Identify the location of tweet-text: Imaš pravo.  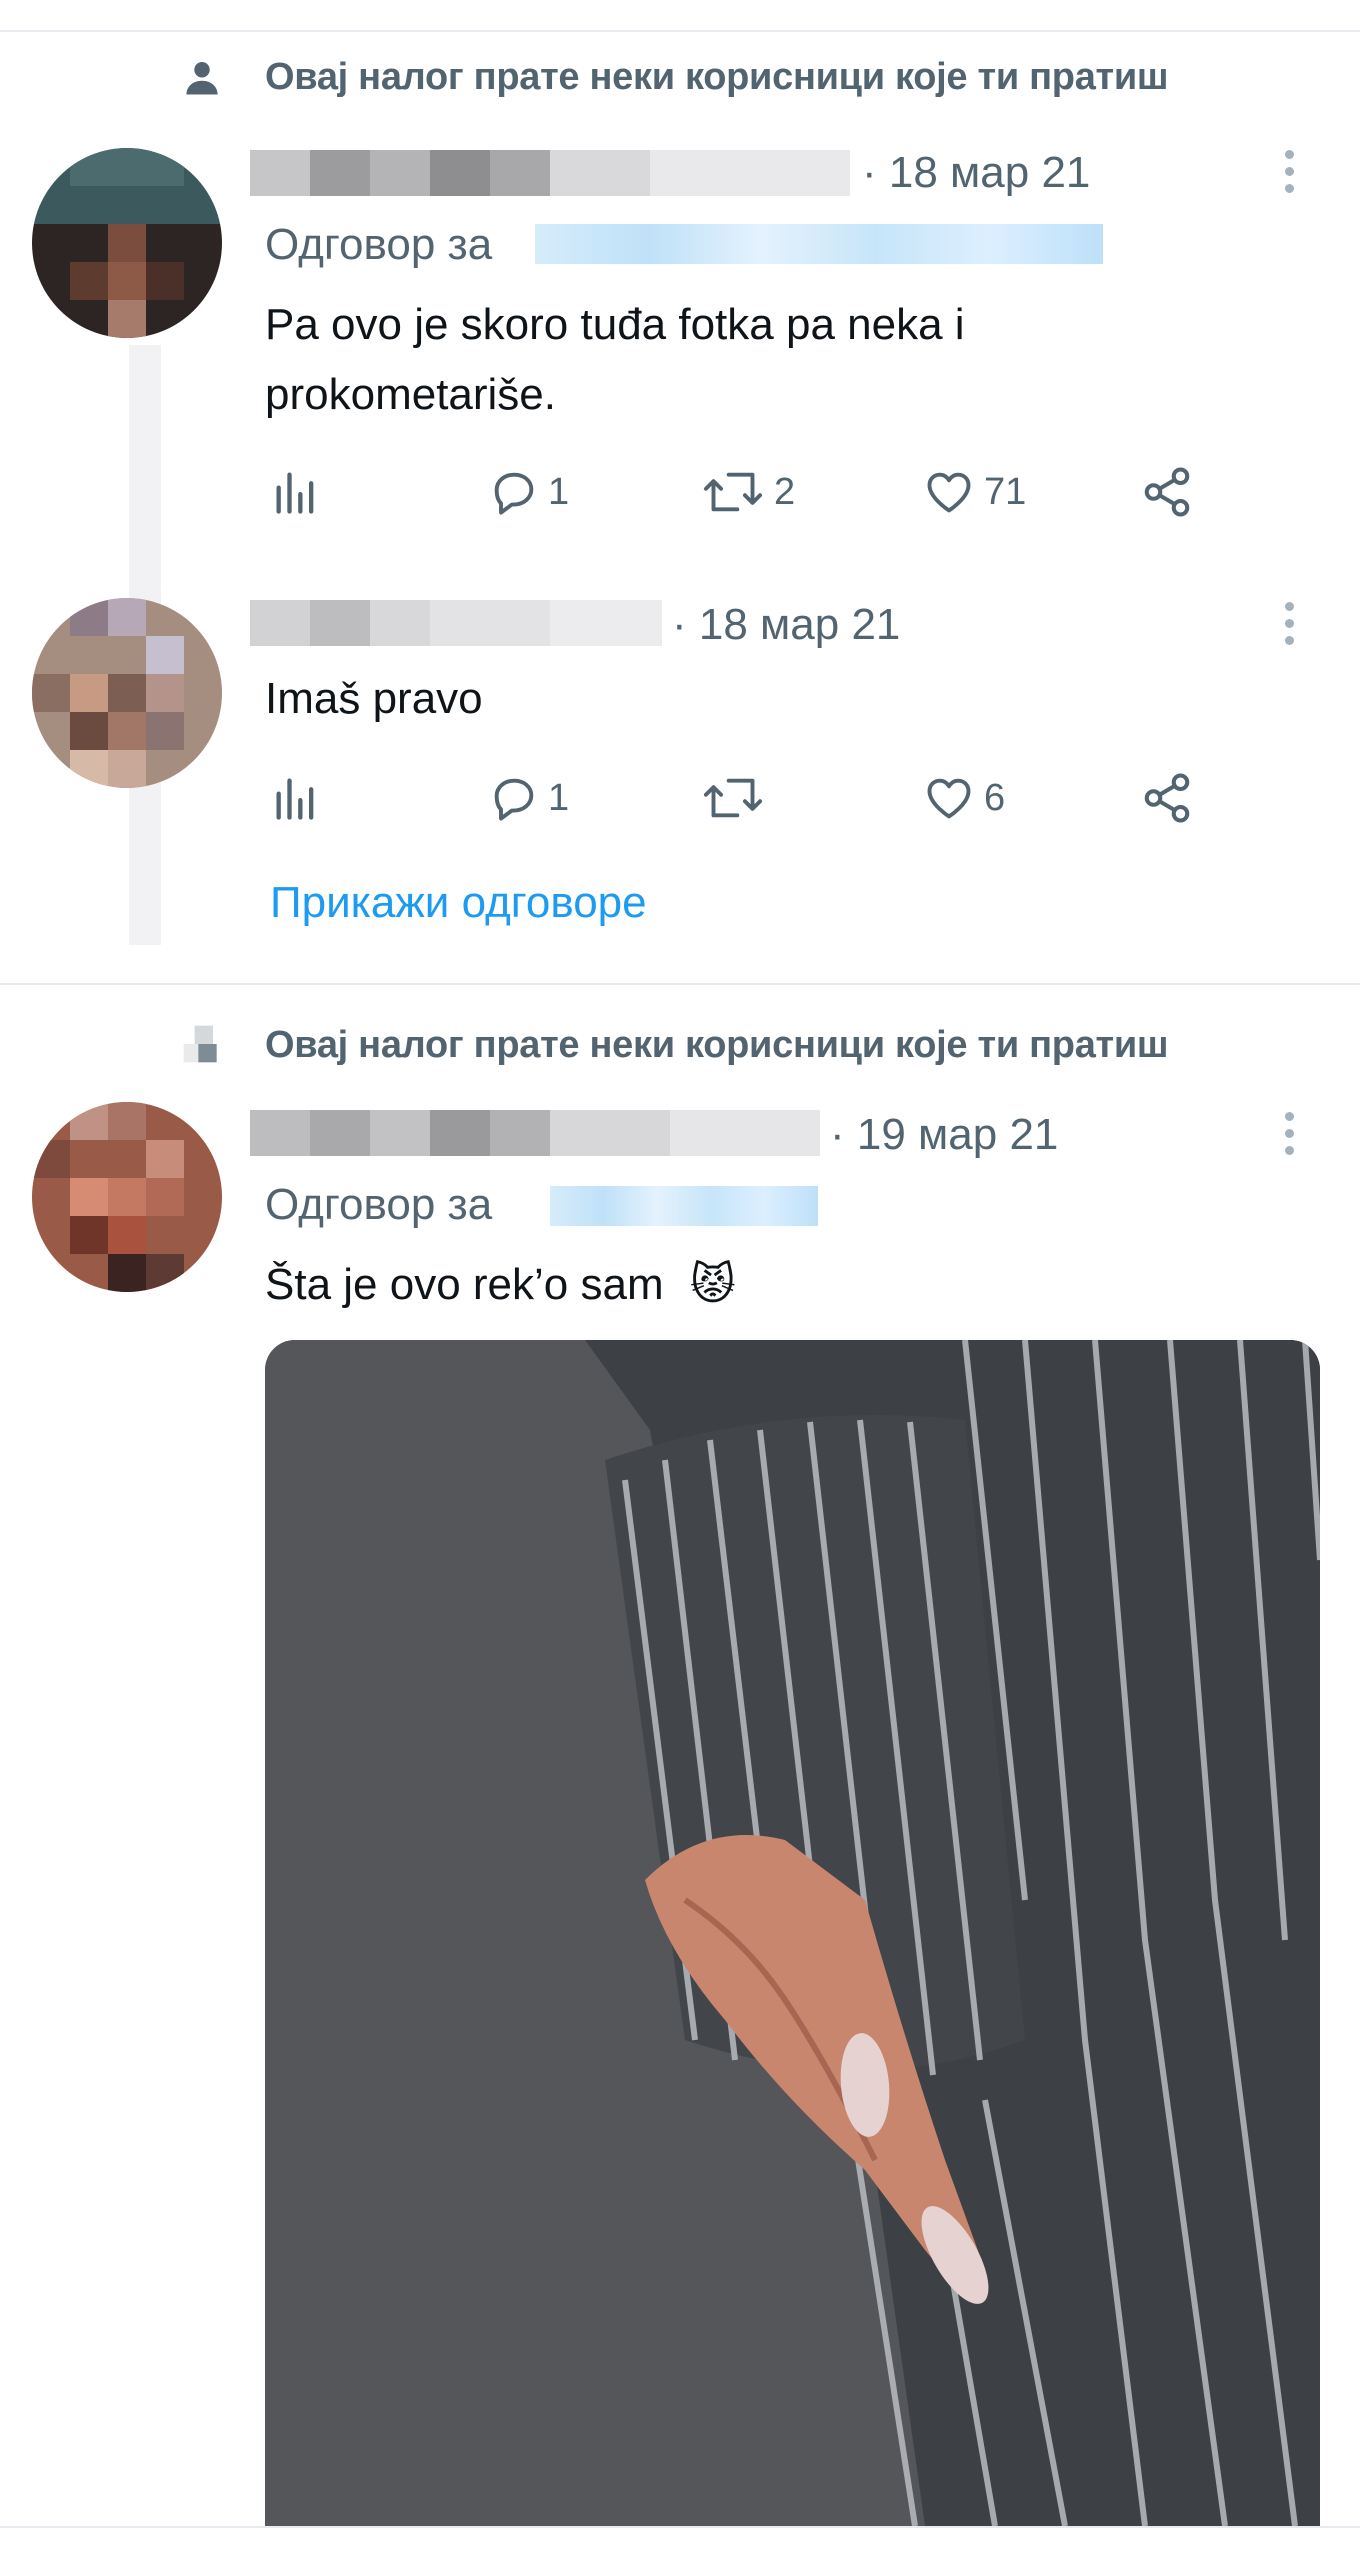
(374, 698).